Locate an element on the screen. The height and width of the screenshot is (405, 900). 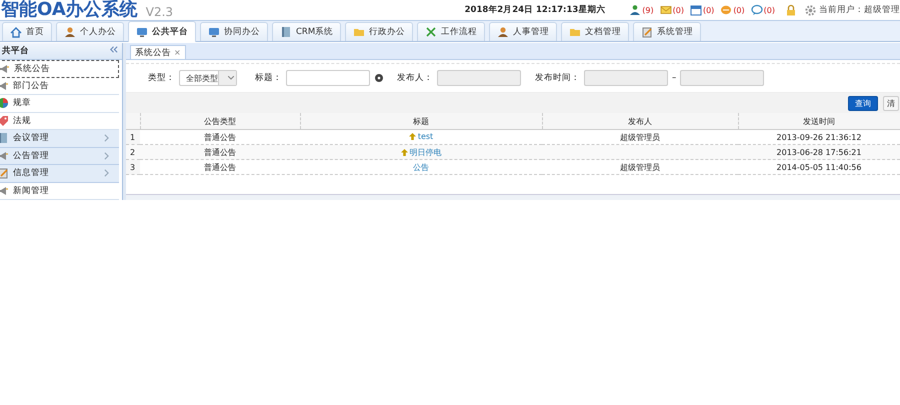
speech-bubble-icon is located at coordinates (756, 10).